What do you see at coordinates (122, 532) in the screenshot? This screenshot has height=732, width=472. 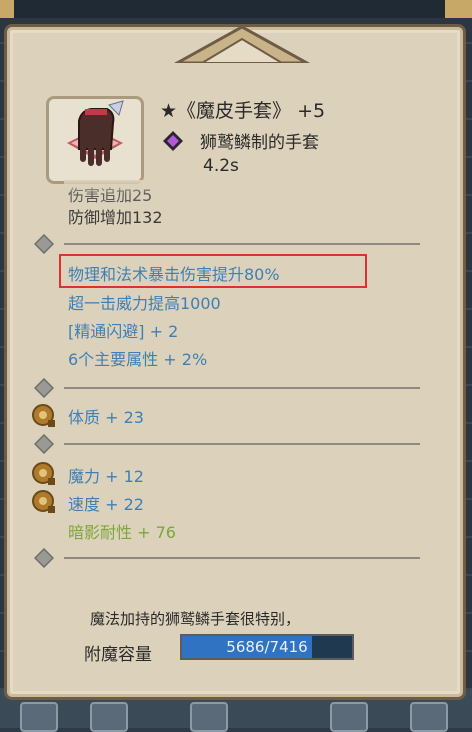 I see `stat-shadow-resistance: 暗影耐性 + 76` at bounding box center [122, 532].